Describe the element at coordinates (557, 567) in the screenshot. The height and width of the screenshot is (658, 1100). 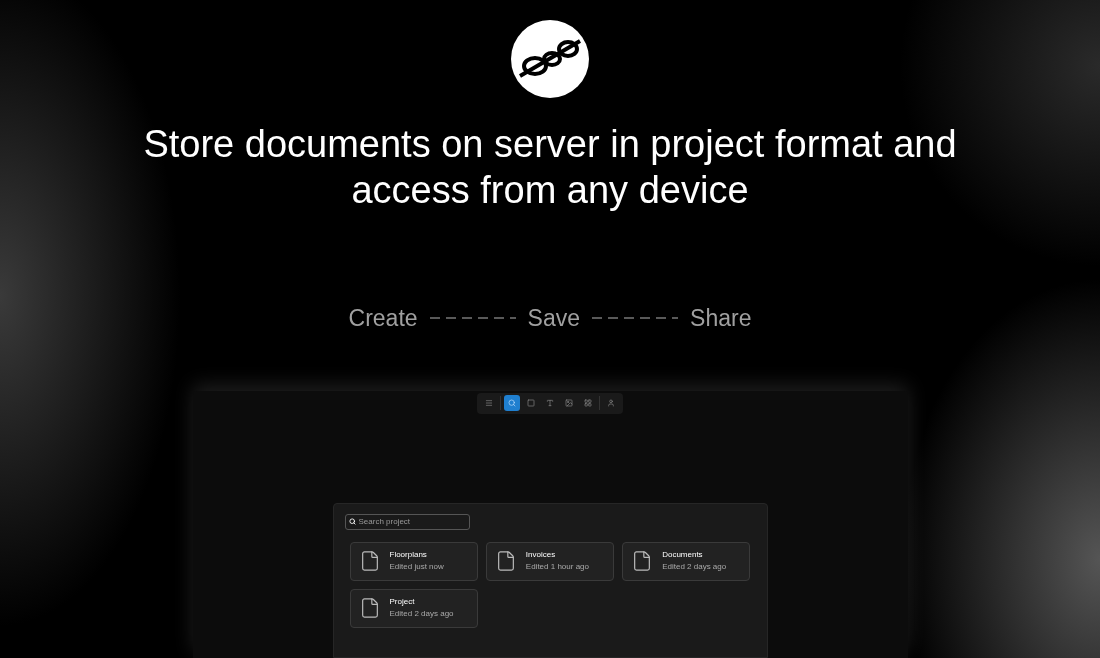
I see `edited-time: Edited 1 hour ago` at that location.